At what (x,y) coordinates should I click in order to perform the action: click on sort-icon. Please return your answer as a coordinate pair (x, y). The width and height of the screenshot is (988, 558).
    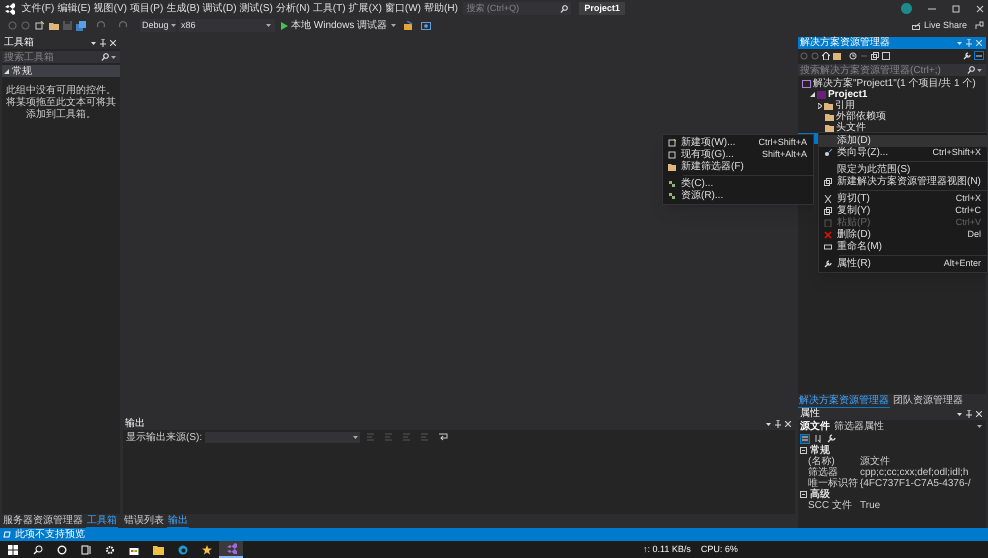
    Looking at the image, I should click on (818, 438).